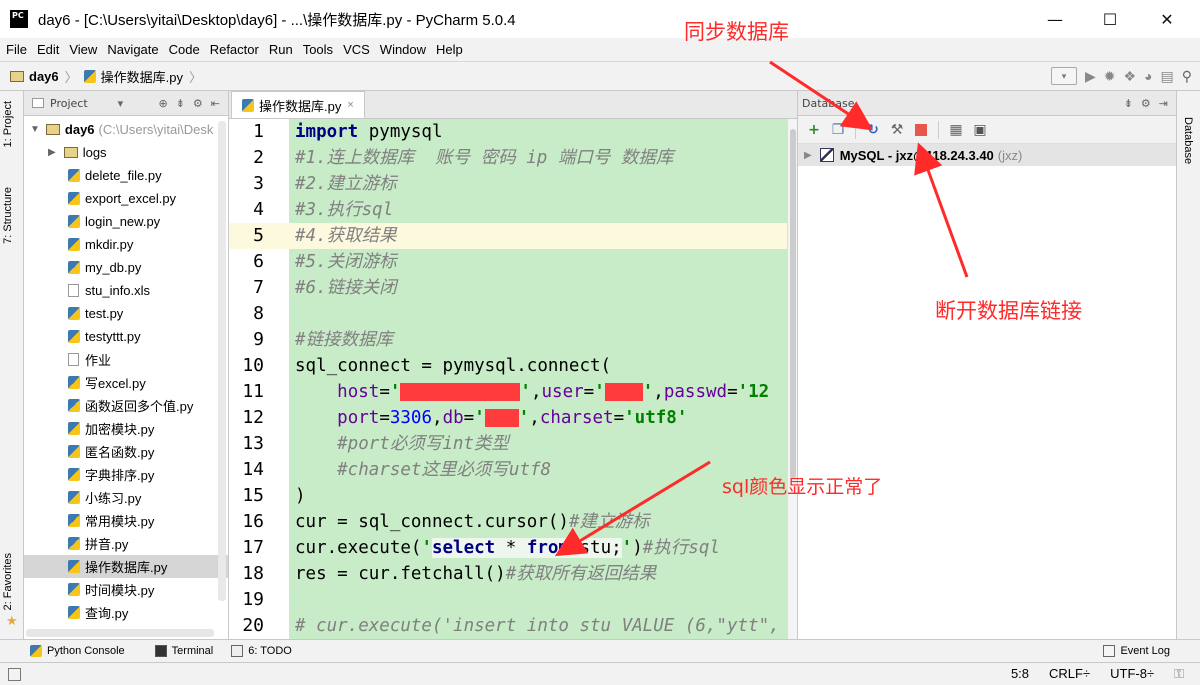 The image size is (1200, 685). What do you see at coordinates (222, 361) in the screenshot?
I see `project-vertical-scrollbar` at bounding box center [222, 361].